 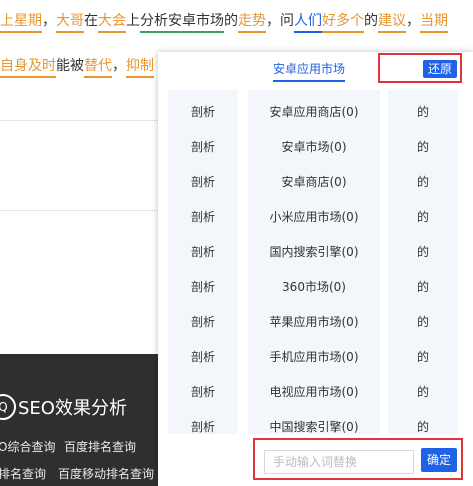 What do you see at coordinates (106, 473) in the screenshot?
I see `footer-link: 百度移动排名查询` at bounding box center [106, 473].